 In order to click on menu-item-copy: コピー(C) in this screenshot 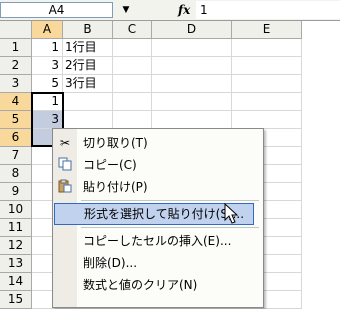, I will do `click(158, 165)`.